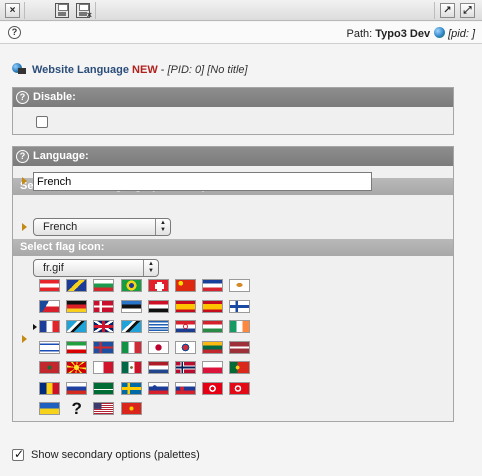  Describe the element at coordinates (131, 285) in the screenshot. I see `flag-icon-br` at that location.